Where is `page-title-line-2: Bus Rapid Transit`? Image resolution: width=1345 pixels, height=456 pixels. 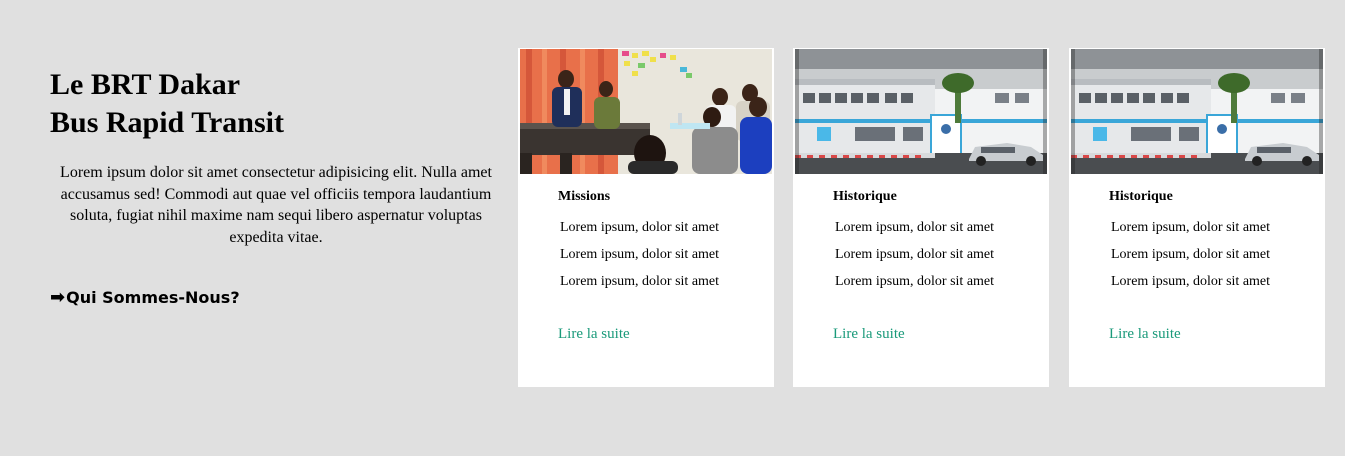
page-title-line-2: Bus Rapid Transit is located at coordinates (167, 122).